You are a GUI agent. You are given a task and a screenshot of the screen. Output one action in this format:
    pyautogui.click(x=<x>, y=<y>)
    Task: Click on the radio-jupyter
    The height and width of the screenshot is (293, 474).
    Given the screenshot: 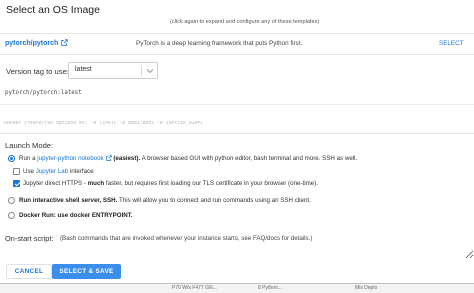 What is the action you would take?
    pyautogui.click(x=11, y=158)
    